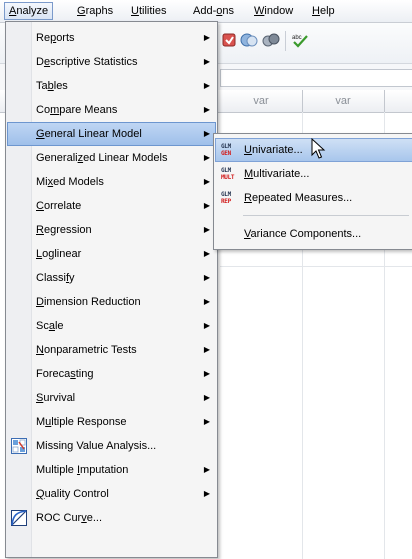  I want to click on menu-item-mixed-models: Mixed Models ▶, so click(111, 182).